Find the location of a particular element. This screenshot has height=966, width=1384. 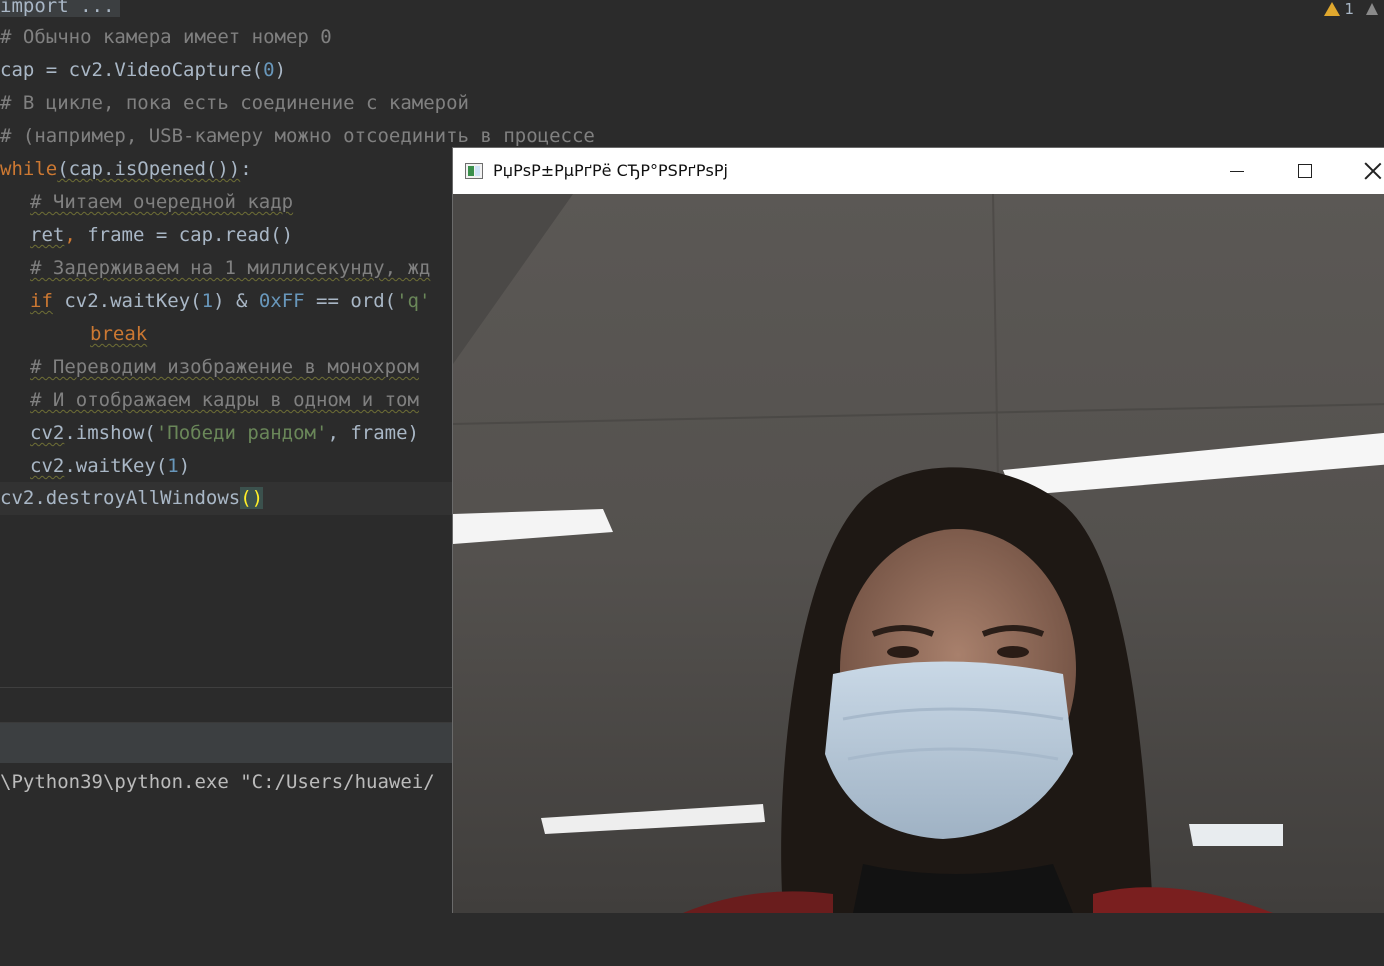

close-button is located at coordinates (1361, 171).